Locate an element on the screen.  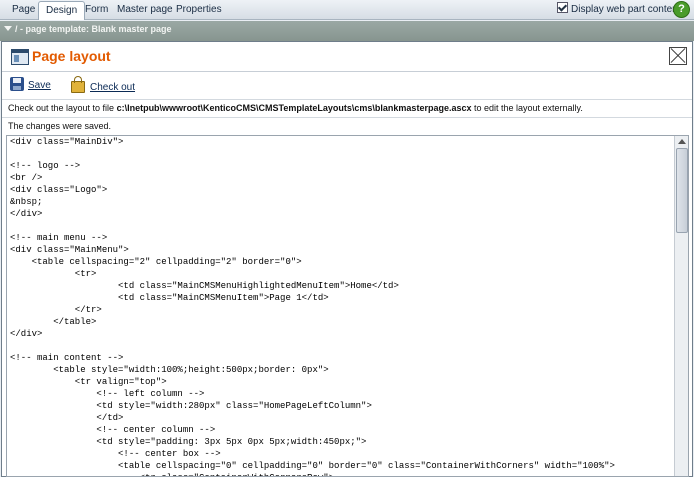
checkout-button: Check out is located at coordinates (103, 85).